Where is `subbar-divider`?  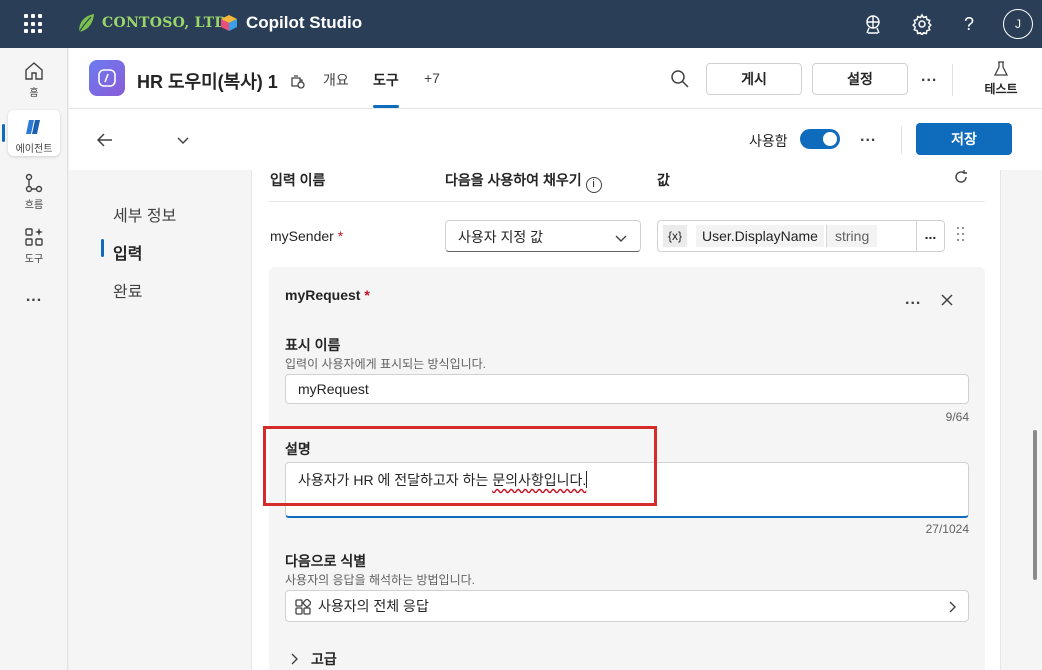
subbar-divider is located at coordinates (901, 140).